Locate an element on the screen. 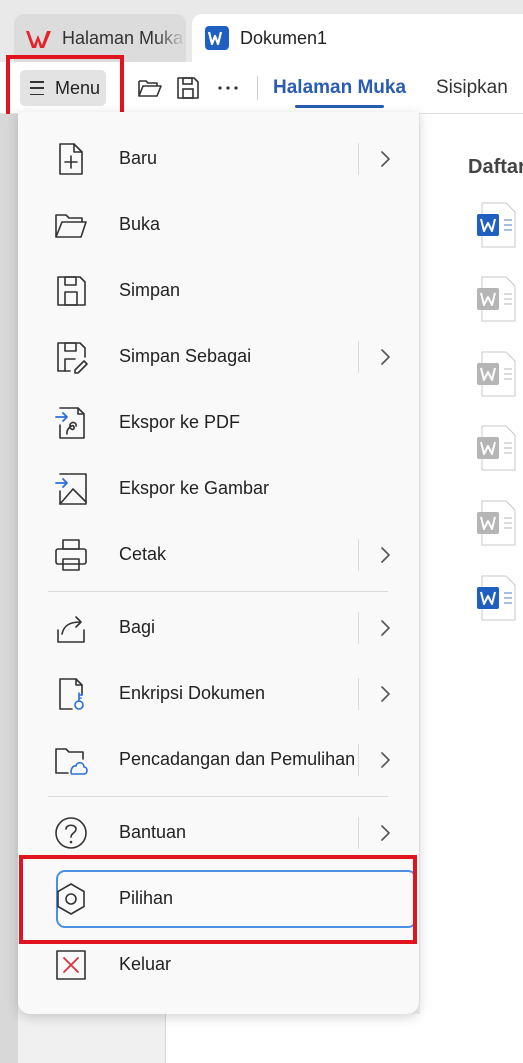 Image resolution: width=523 pixels, height=1063 pixels. menu-item-buka: Buka is located at coordinates (227, 225).